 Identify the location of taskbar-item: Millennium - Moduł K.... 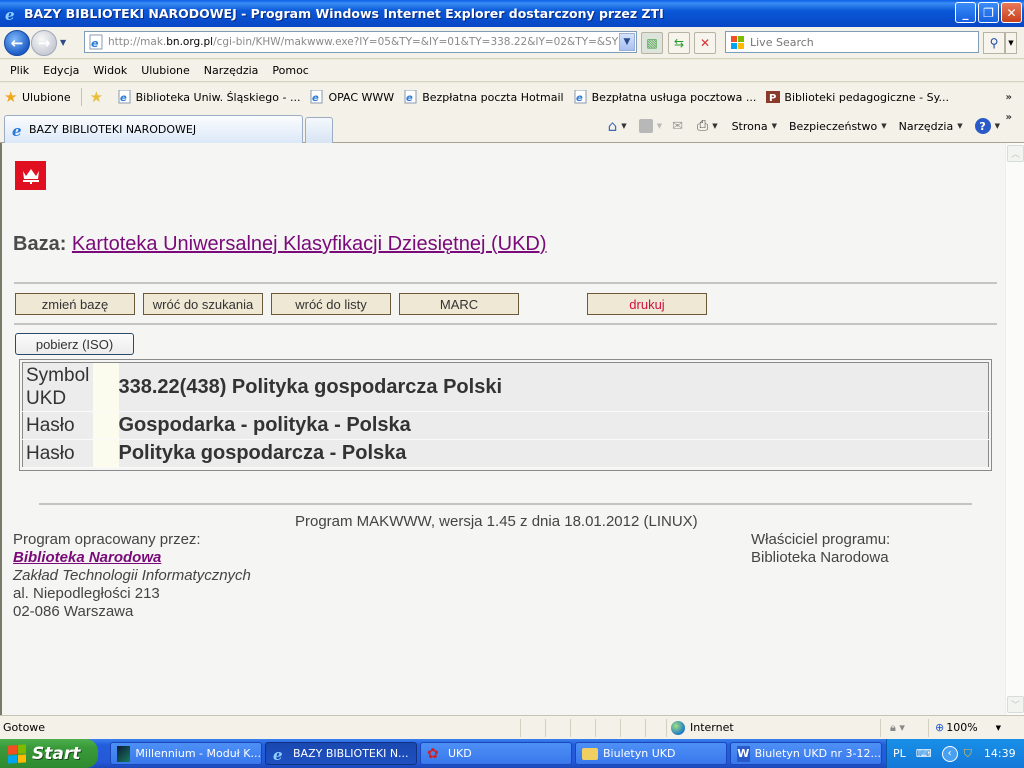
(186, 753).